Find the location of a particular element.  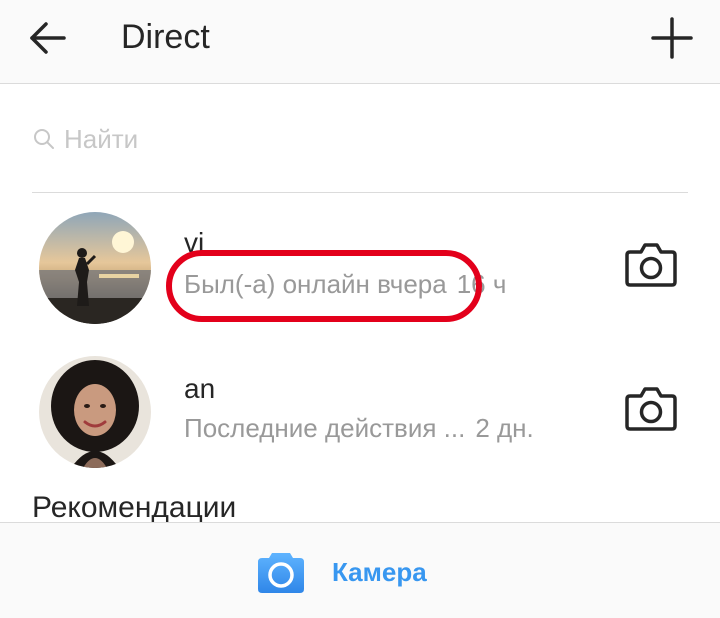

avatar-sunset-photo is located at coordinates (95, 268).